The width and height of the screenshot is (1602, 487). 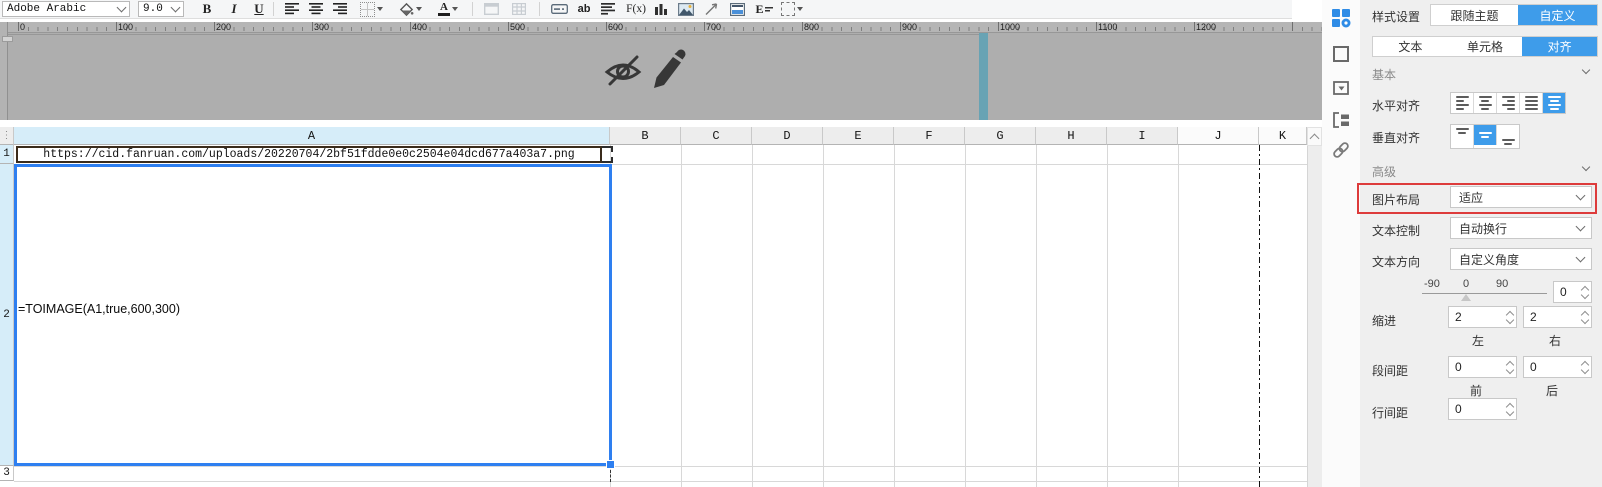 I want to click on selection-drag-handle, so click(x=610, y=464).